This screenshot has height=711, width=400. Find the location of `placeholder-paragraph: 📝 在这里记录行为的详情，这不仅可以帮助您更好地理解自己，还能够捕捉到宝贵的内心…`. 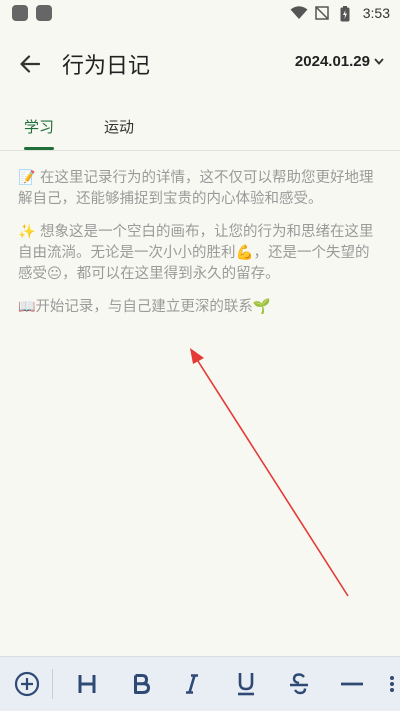

placeholder-paragraph: 📝 在这里记录行为的详情，这不仅可以帮助您更好地理解自己，还能够捕捉到宝贵的内心… is located at coordinates (199, 189).